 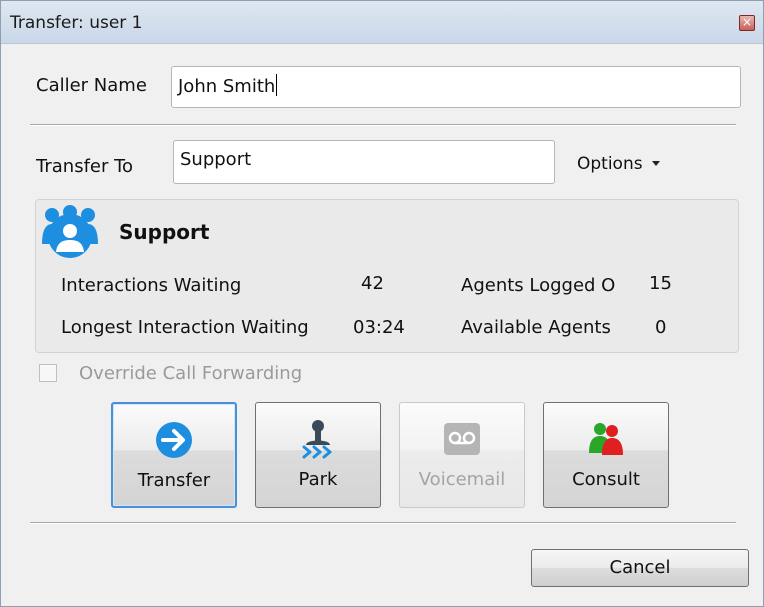 What do you see at coordinates (462, 479) in the screenshot?
I see `voicemail-button-label: Voicemail` at bounding box center [462, 479].